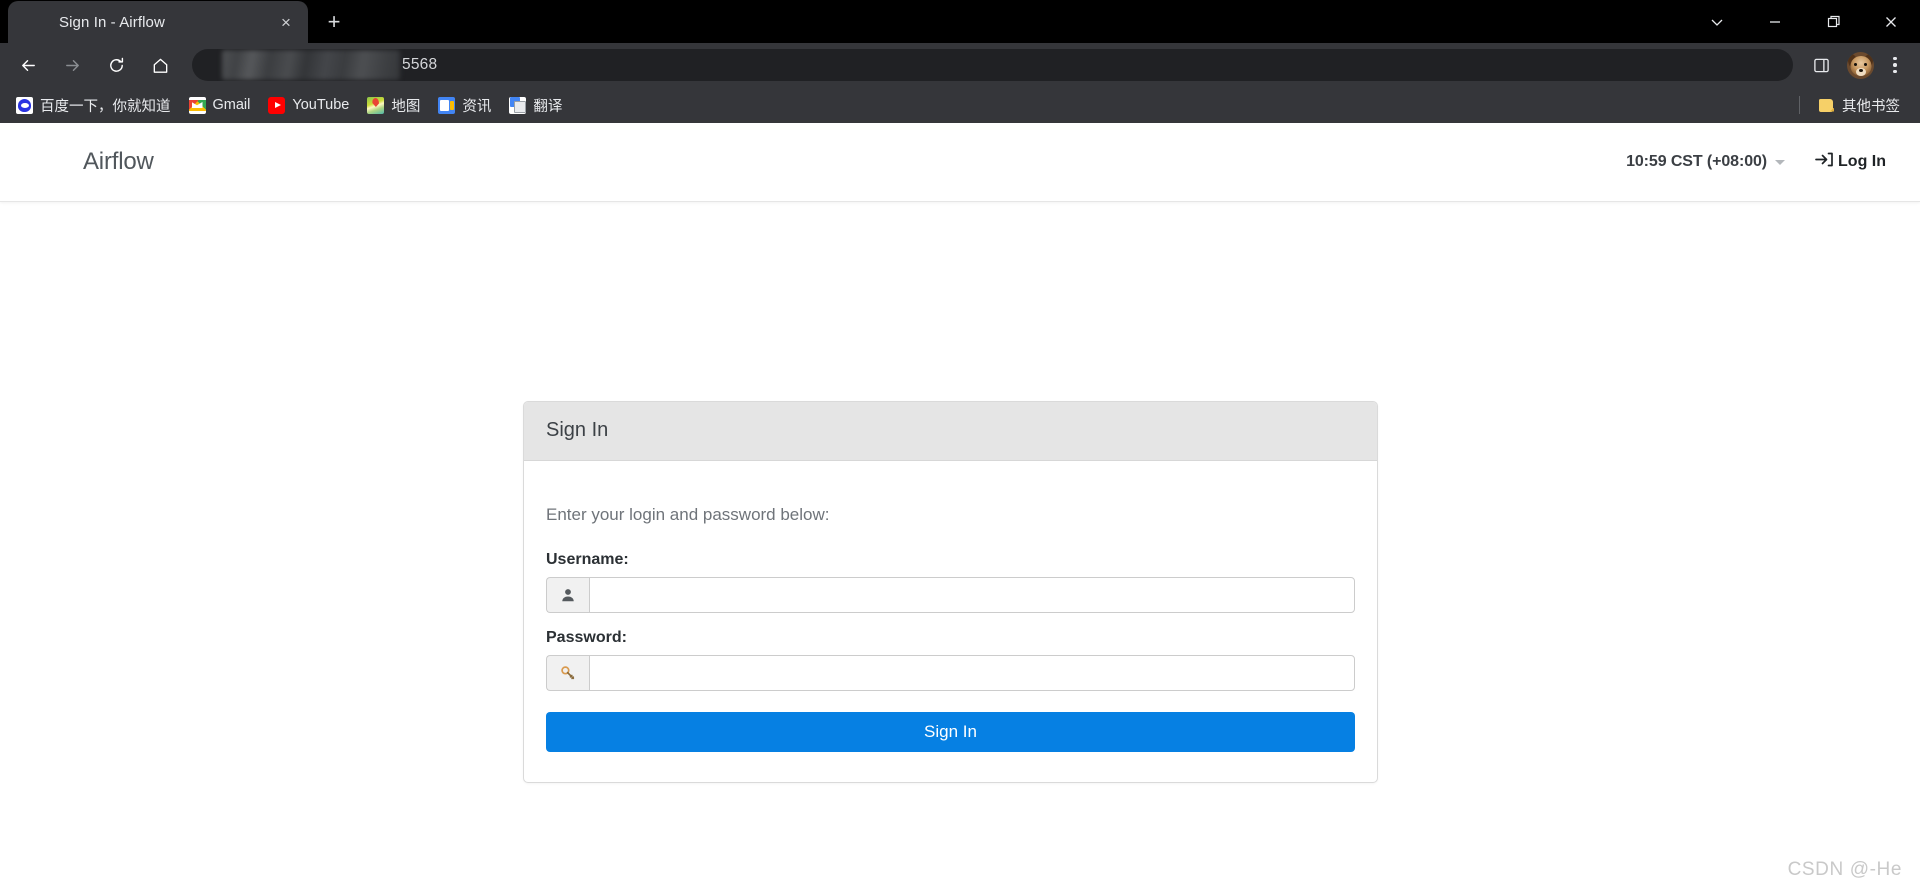 Image resolution: width=1920 pixels, height=891 pixels. I want to click on form-intro-text: Enter your login and password below:, so click(688, 514).